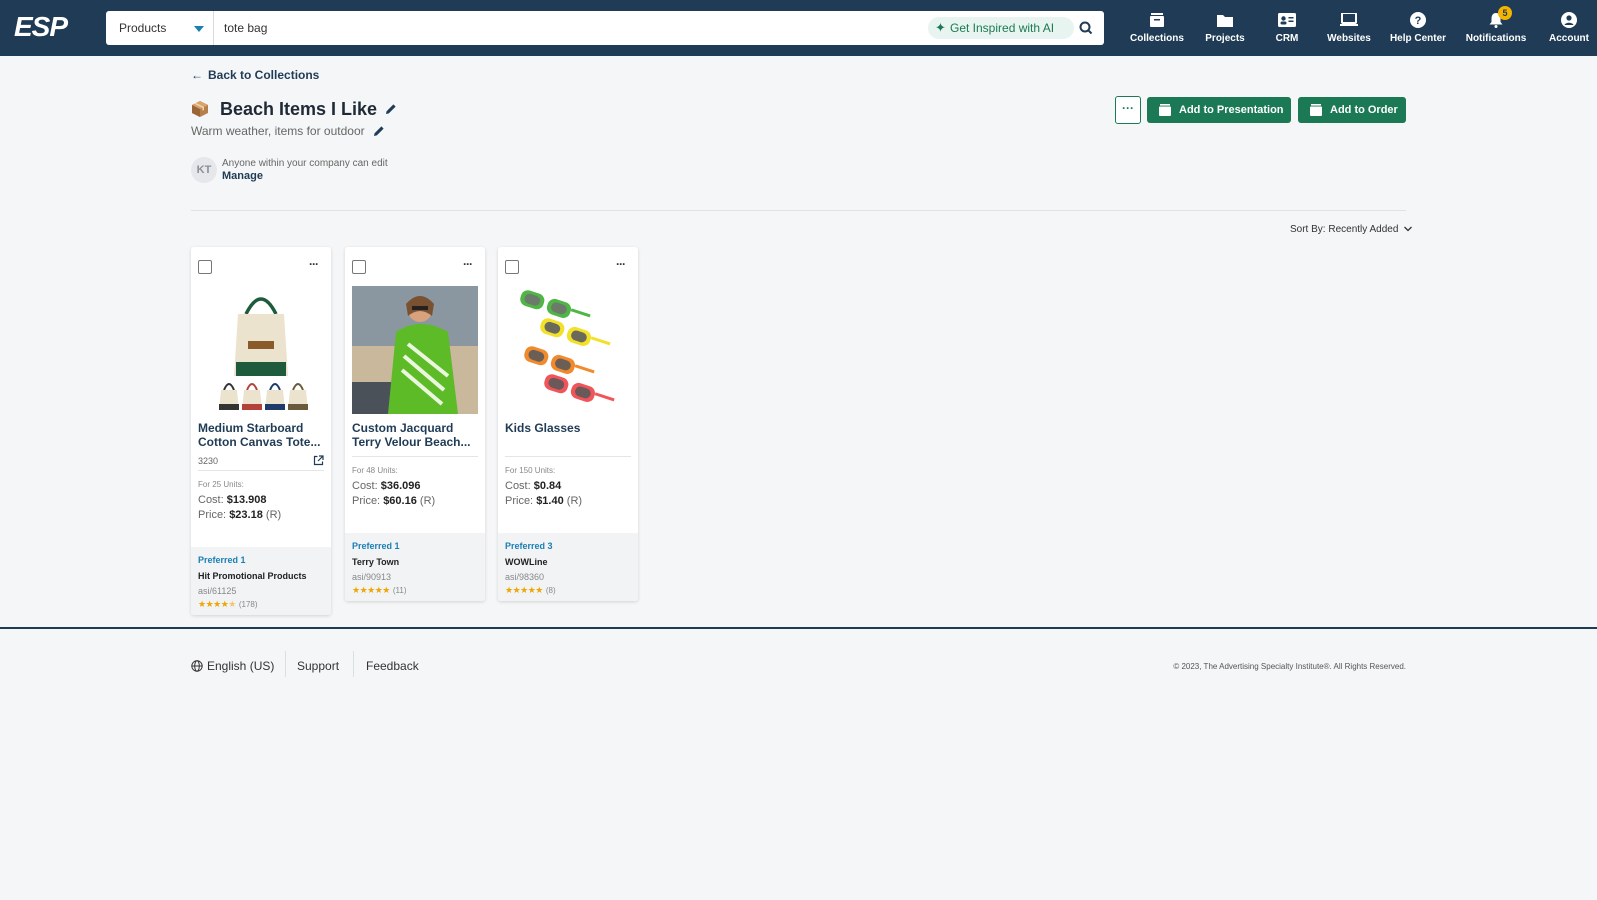 This screenshot has height=900, width=1597. What do you see at coordinates (200, 109) in the screenshot?
I see `package-icon` at bounding box center [200, 109].